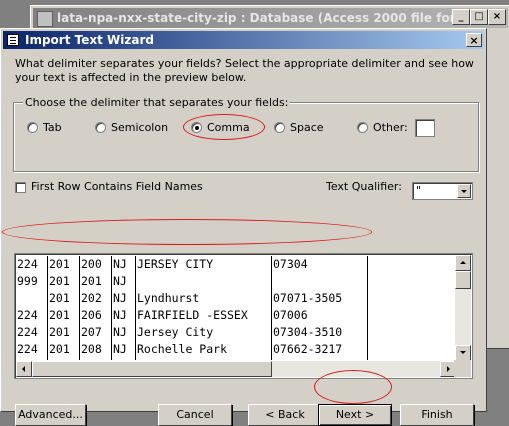  Describe the element at coordinates (437, 415) in the screenshot. I see `finish-button: Finish` at that location.